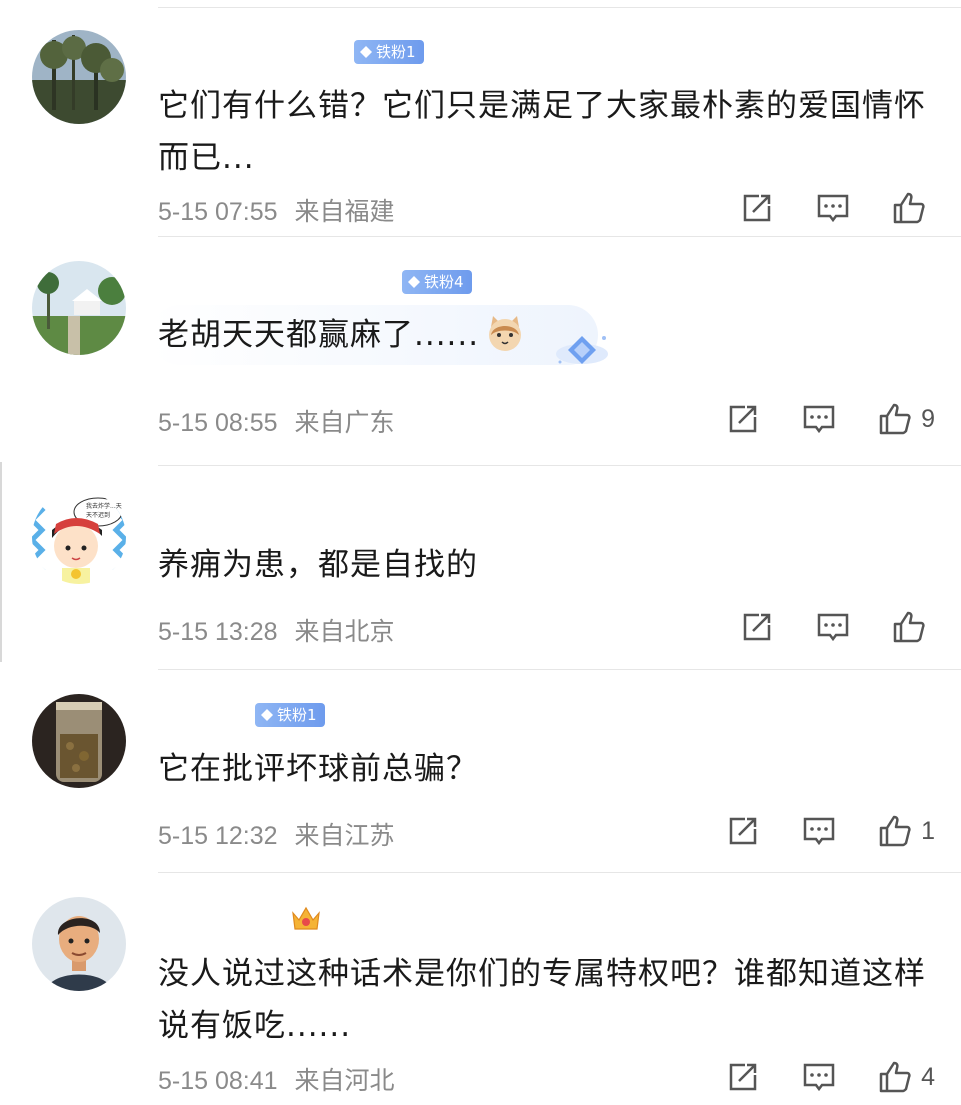  Describe the element at coordinates (218, 423) in the screenshot. I see `comment-date: 5-15 08:55` at that location.